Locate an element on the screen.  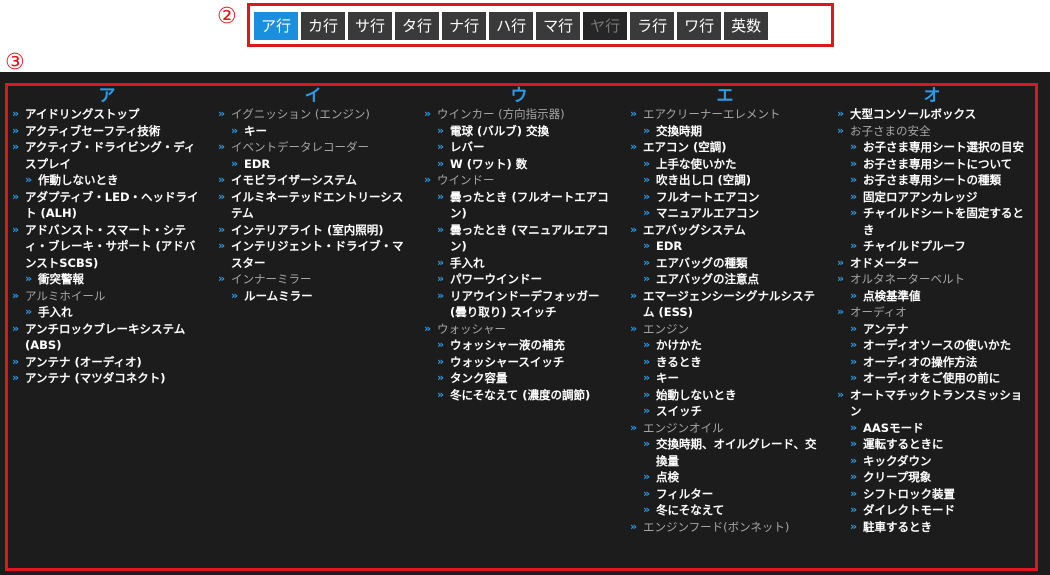
index-link: » インテリジェント・ドライブ・マスター is located at coordinates (313, 254).